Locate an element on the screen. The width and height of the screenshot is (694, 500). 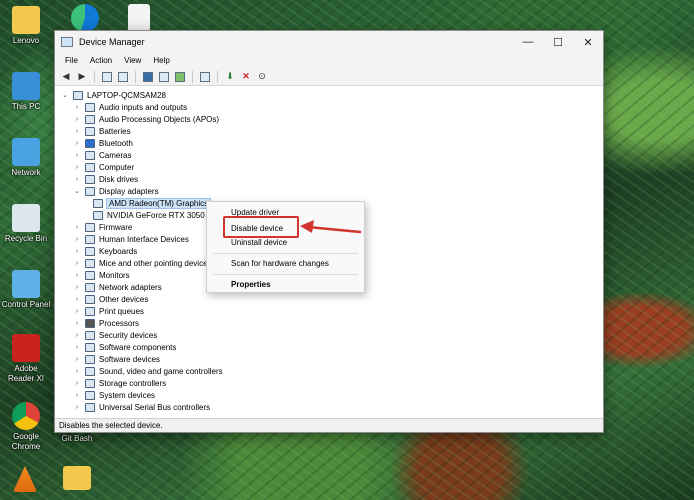
menu-item-properties: Properties is located at coordinates (285, 284).